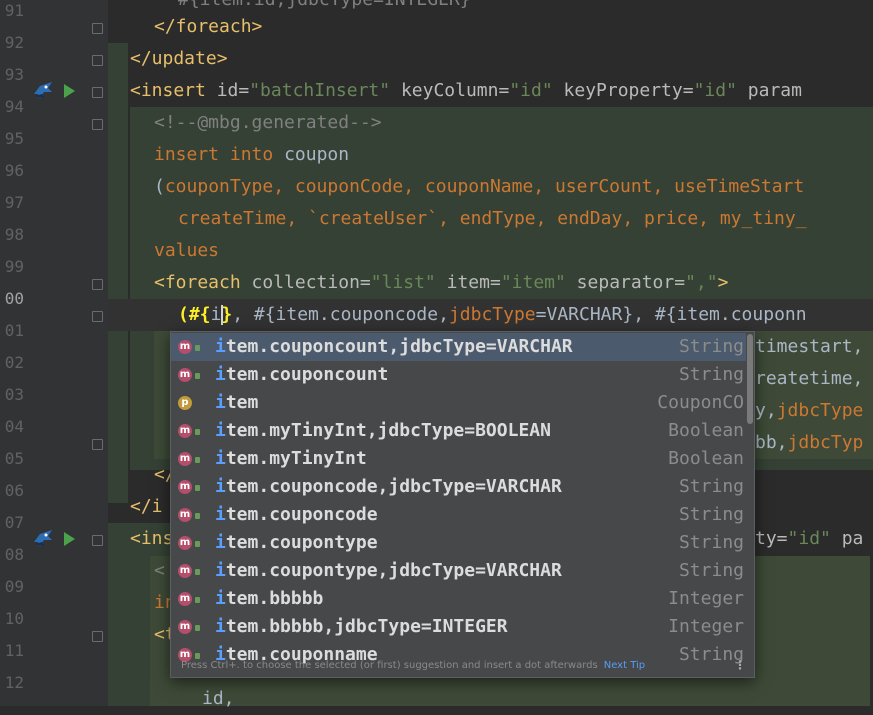  I want to click on completion-item: m item.coupontype,jdbcType=VARCHAR String, so click(458, 571).